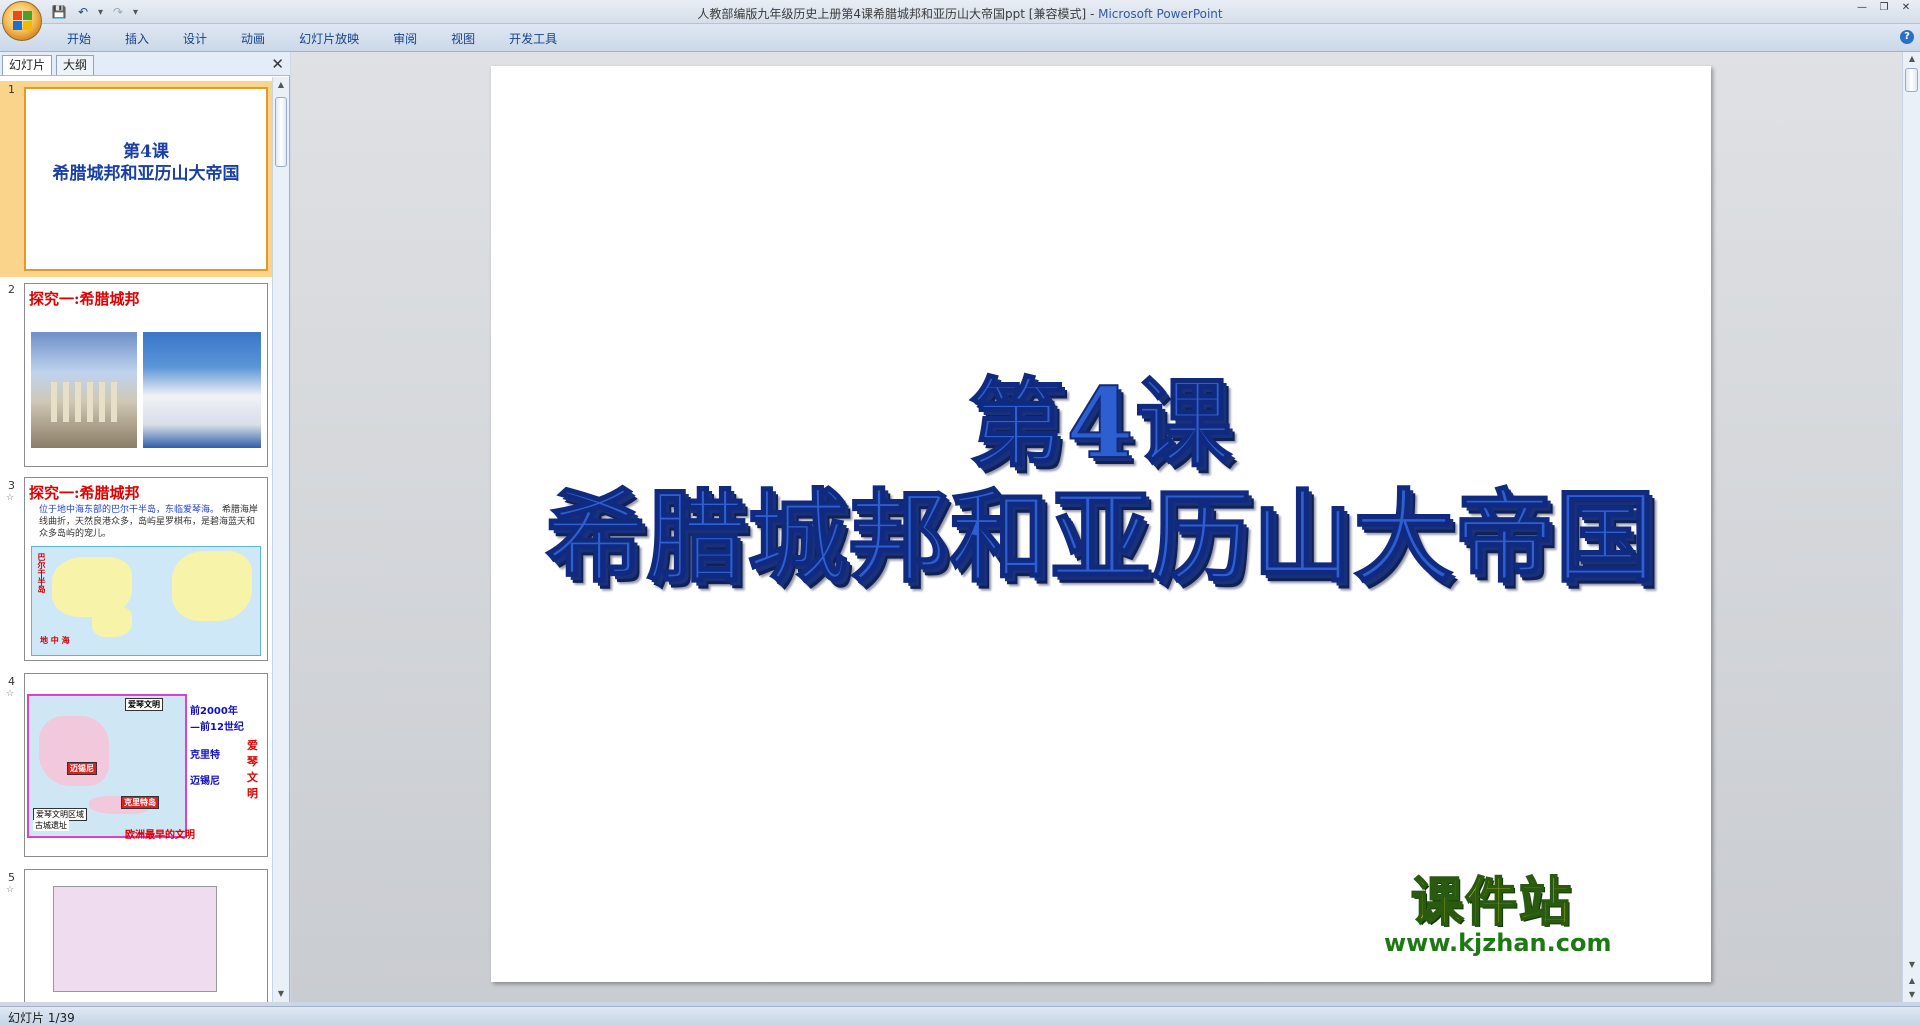 The width and height of the screenshot is (1920, 1025). I want to click on slide-thumbnail-1: 第4课 希腊城邦和亚历山大帝国, so click(146, 179).